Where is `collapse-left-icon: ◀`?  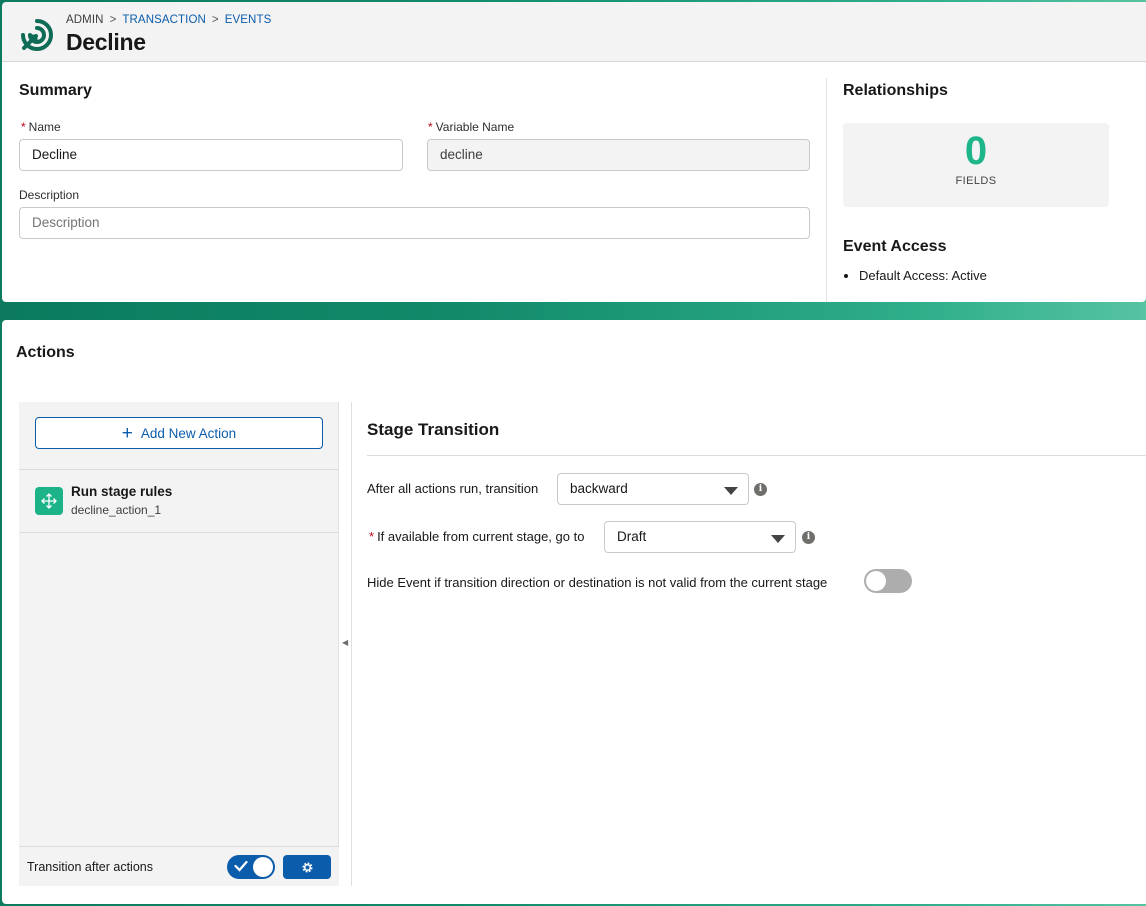 collapse-left-icon: ◀ is located at coordinates (345, 642).